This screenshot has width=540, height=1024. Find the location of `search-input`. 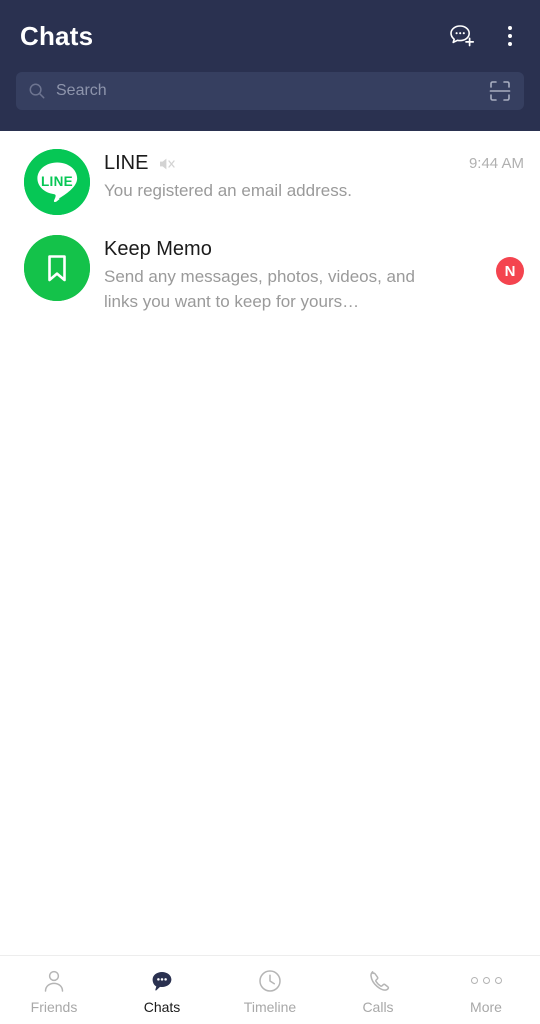

search-input is located at coordinates (268, 91).